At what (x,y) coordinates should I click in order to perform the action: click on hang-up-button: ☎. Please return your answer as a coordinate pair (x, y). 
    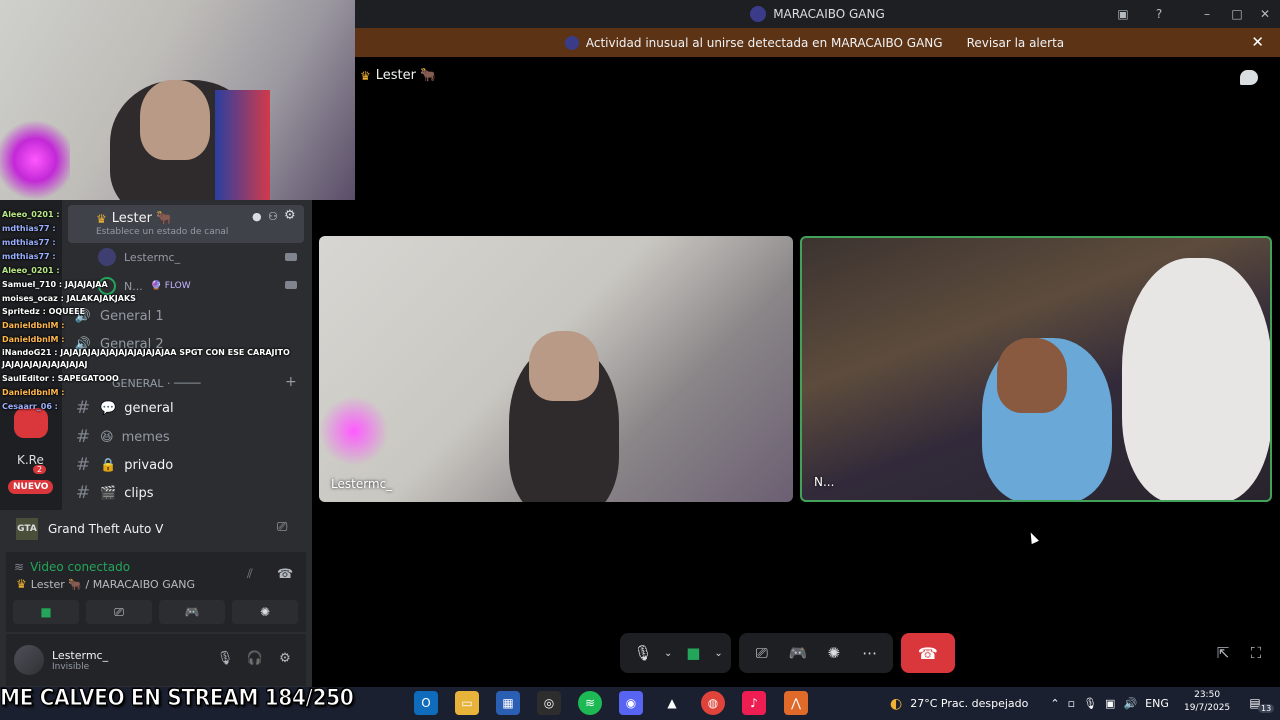
    Looking at the image, I should click on (927, 653).